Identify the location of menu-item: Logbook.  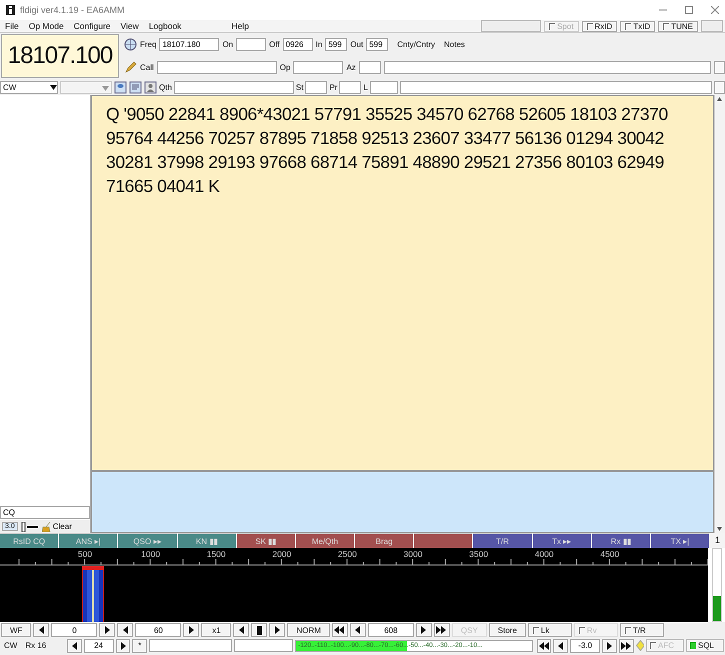
(165, 26).